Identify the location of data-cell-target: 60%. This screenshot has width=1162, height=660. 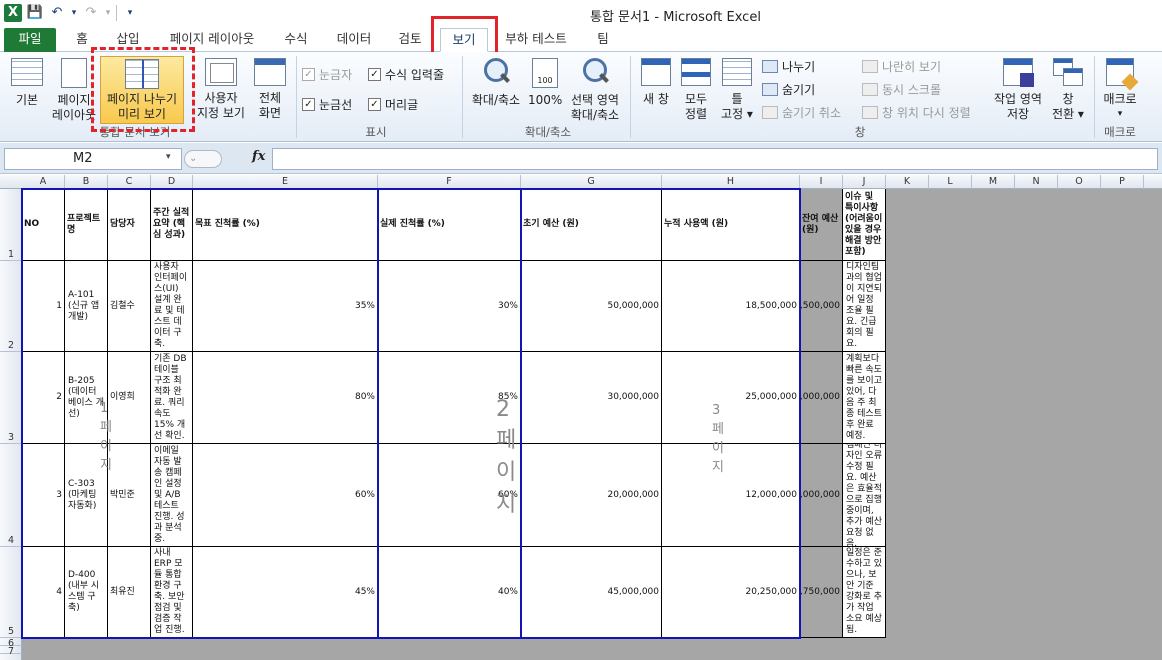
(285, 495).